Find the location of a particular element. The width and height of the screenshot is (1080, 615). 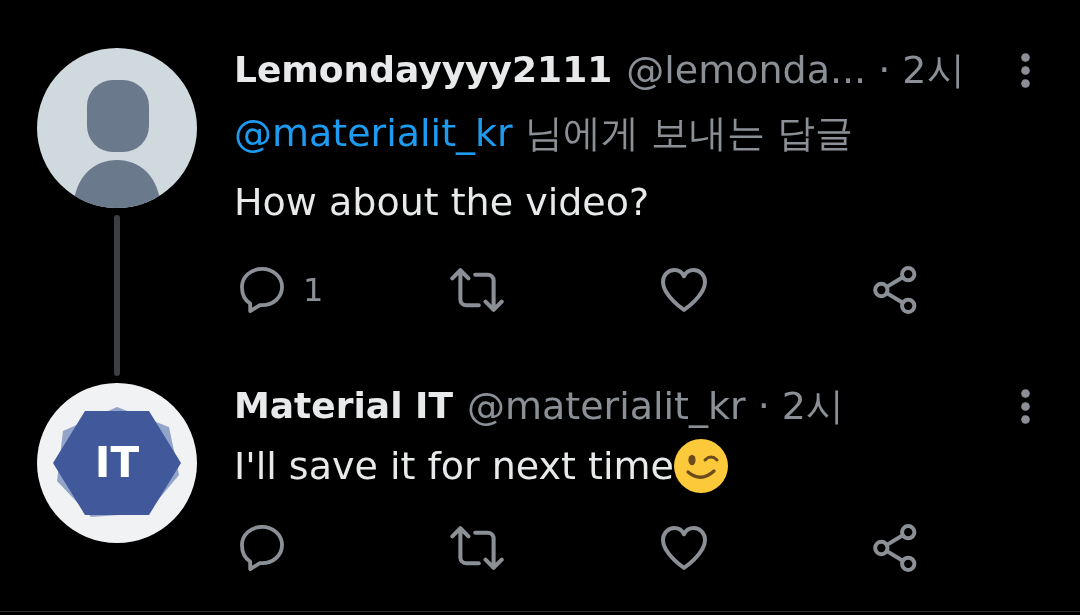

logo-text: IT is located at coordinates (117, 463).